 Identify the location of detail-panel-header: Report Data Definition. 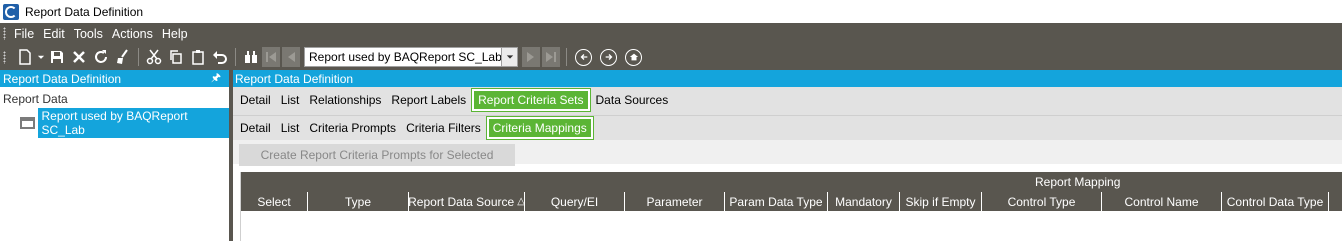
(787, 78).